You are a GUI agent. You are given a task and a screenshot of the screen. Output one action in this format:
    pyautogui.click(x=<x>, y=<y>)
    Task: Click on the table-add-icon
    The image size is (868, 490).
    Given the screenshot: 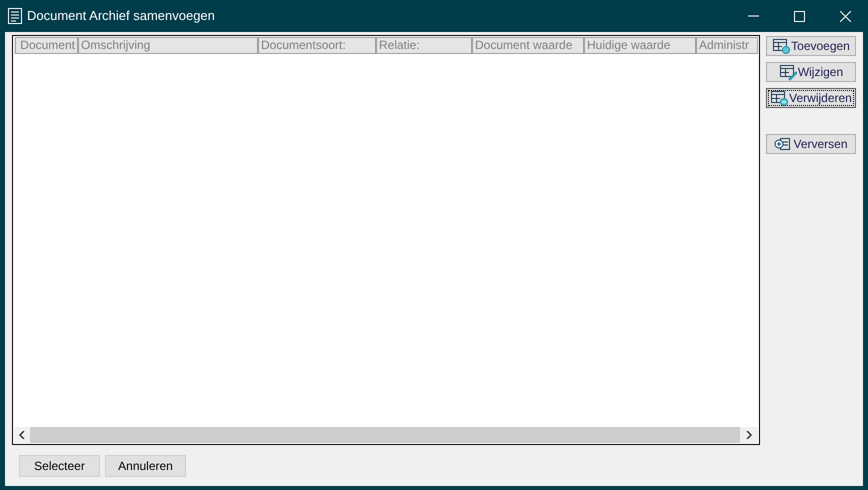 What is the action you would take?
    pyautogui.click(x=781, y=46)
    